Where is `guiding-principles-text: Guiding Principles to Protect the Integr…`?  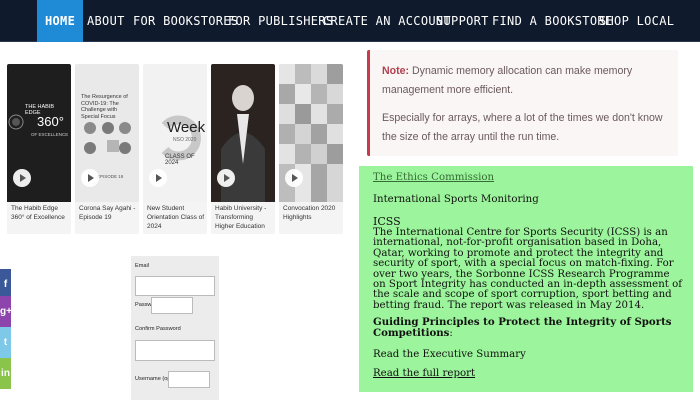
guiding-principles-text: Guiding Principles to Protect the Integr… is located at coordinates (522, 328).